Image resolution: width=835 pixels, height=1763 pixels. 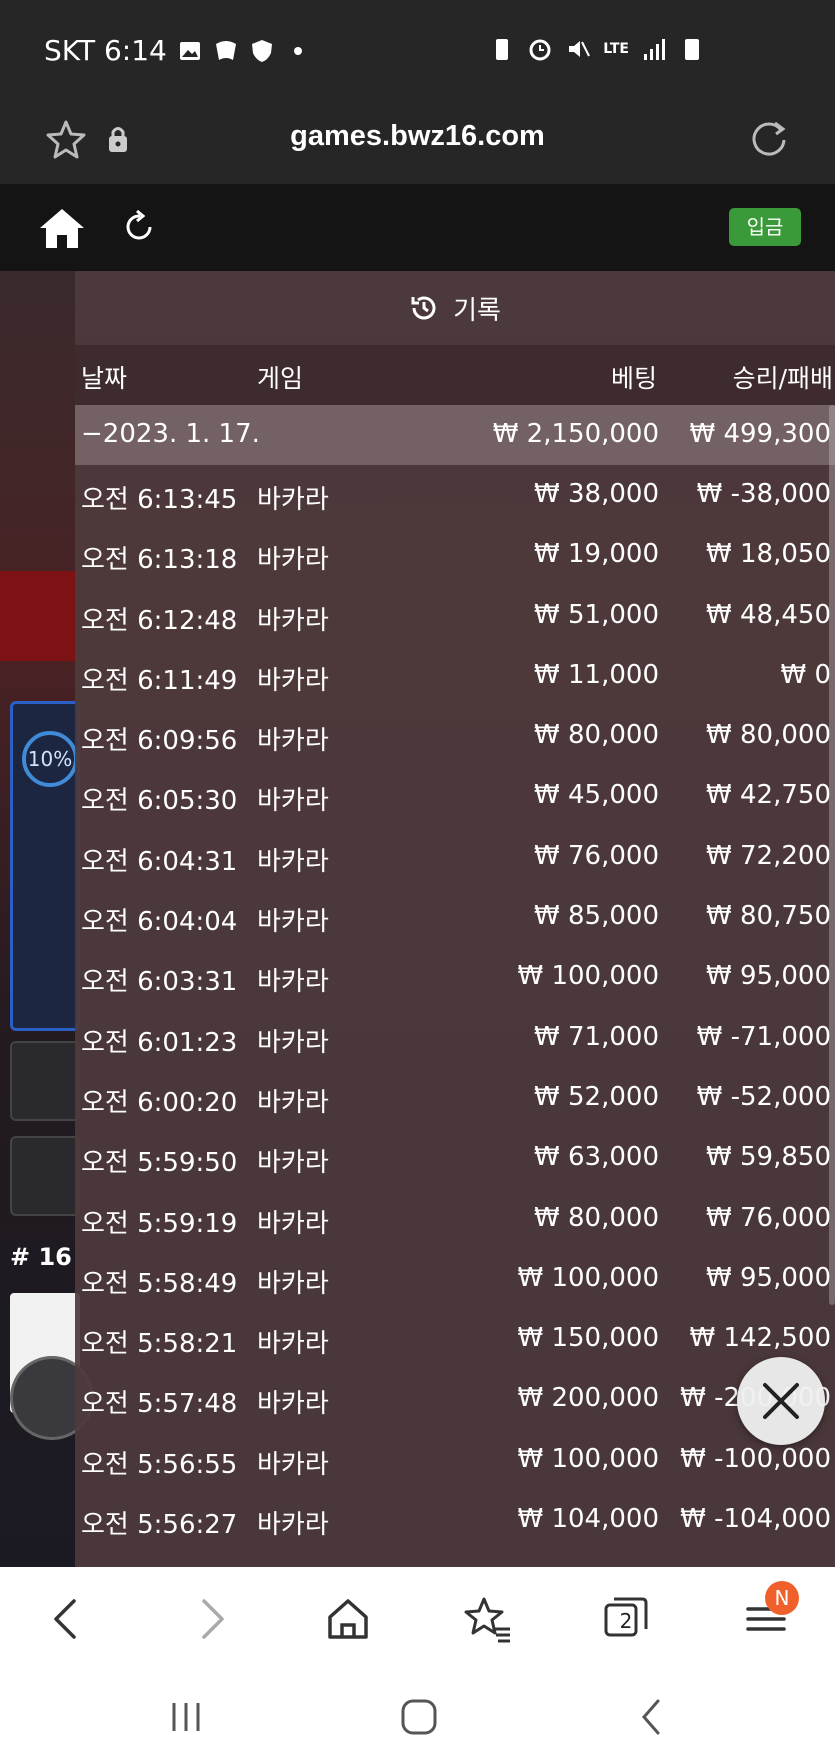 What do you see at coordinates (765, 227) in the screenshot?
I see `deposit-button: 입금` at bounding box center [765, 227].